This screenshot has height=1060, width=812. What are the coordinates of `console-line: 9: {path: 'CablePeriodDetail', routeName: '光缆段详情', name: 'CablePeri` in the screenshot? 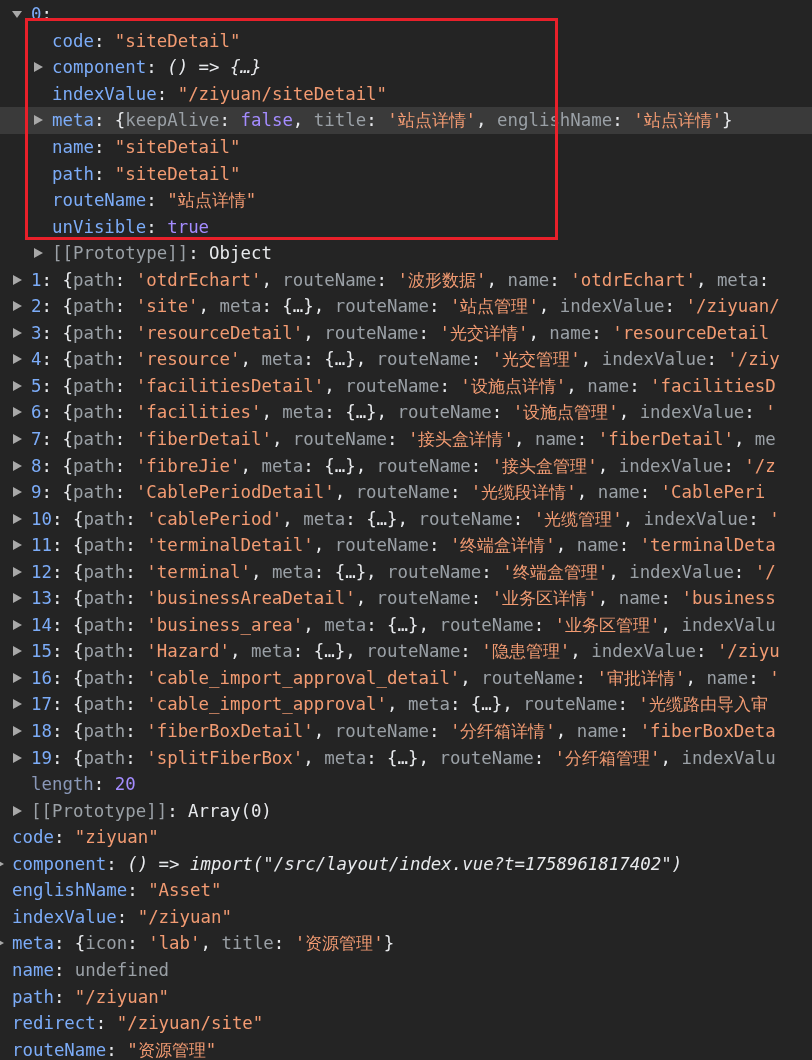 It's located at (398, 493).